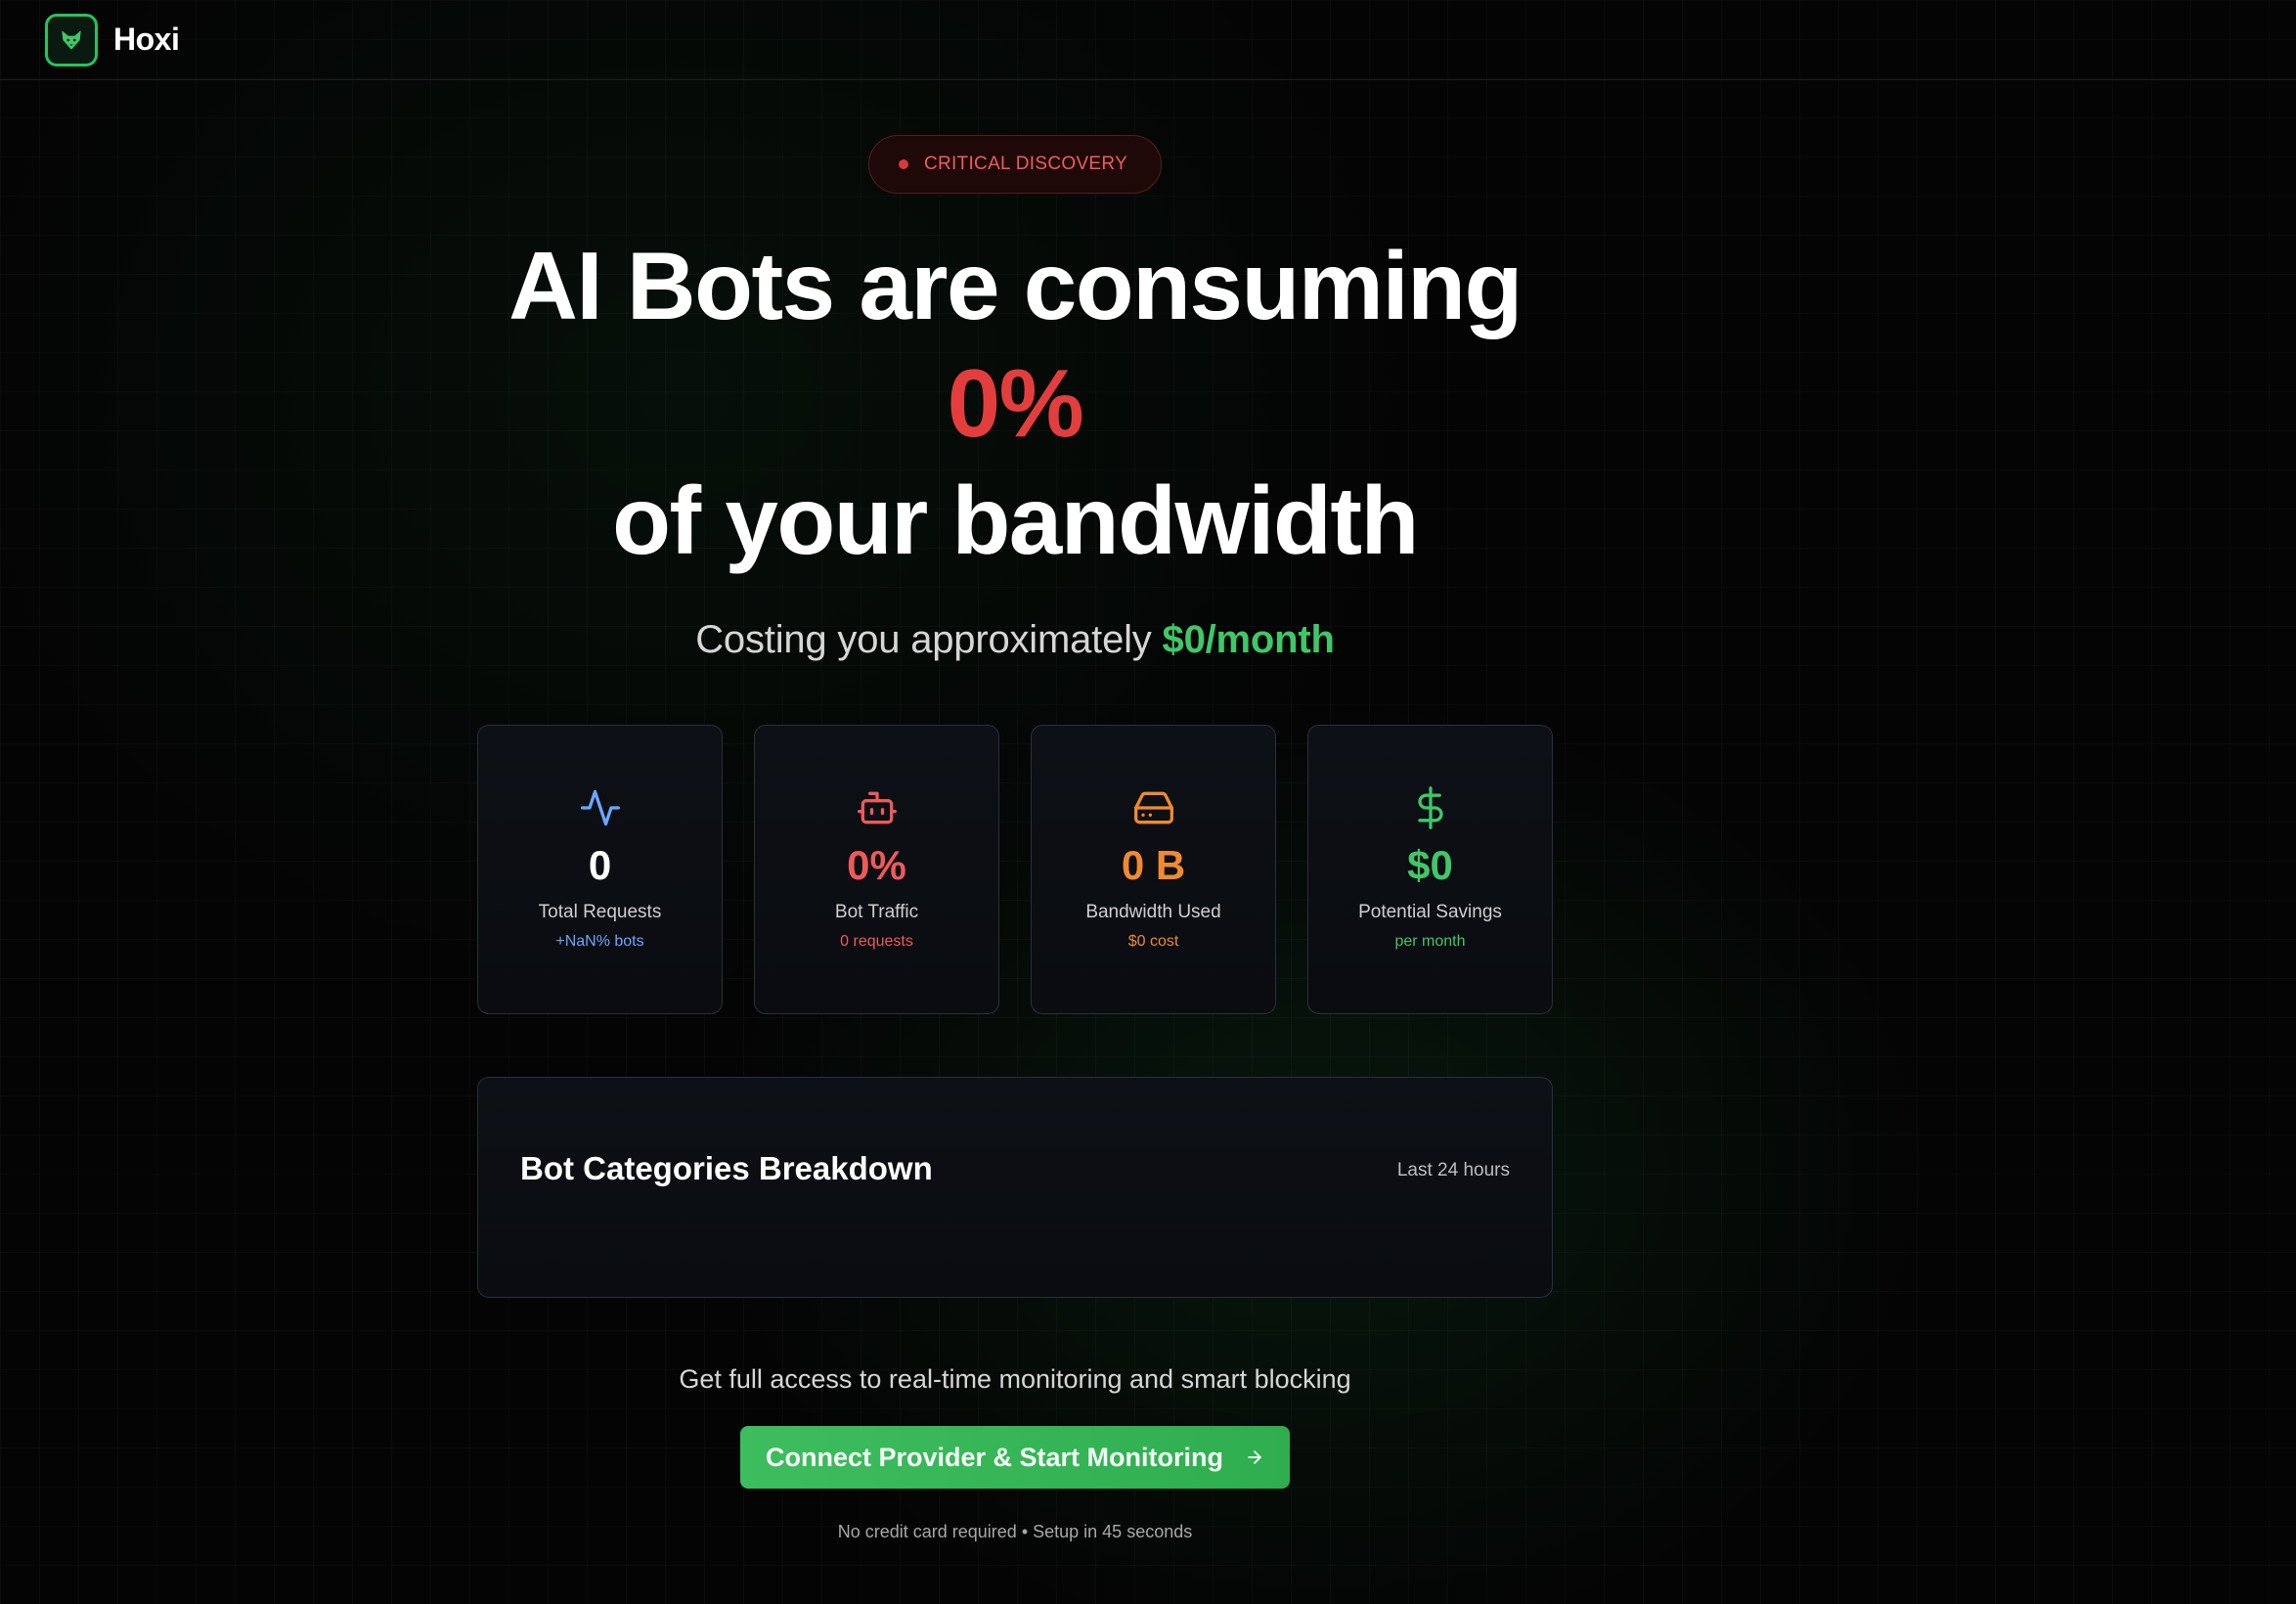 Image resolution: width=2296 pixels, height=1604 pixels. What do you see at coordinates (1015, 1187) in the screenshot?
I see `bot-categories-panel: Bot Categories Breakdown Last 24 hours` at bounding box center [1015, 1187].